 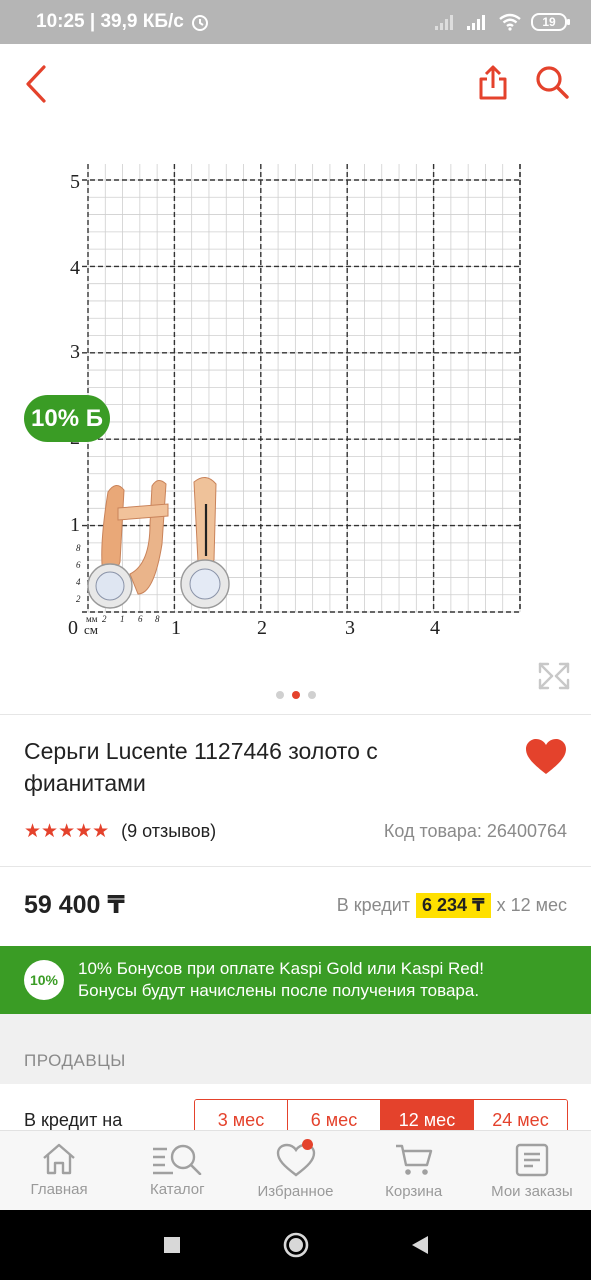 I want to click on rating-row: ★★★★★ (9 отзывов) Код товара: 26400764, so click(x=295, y=831).